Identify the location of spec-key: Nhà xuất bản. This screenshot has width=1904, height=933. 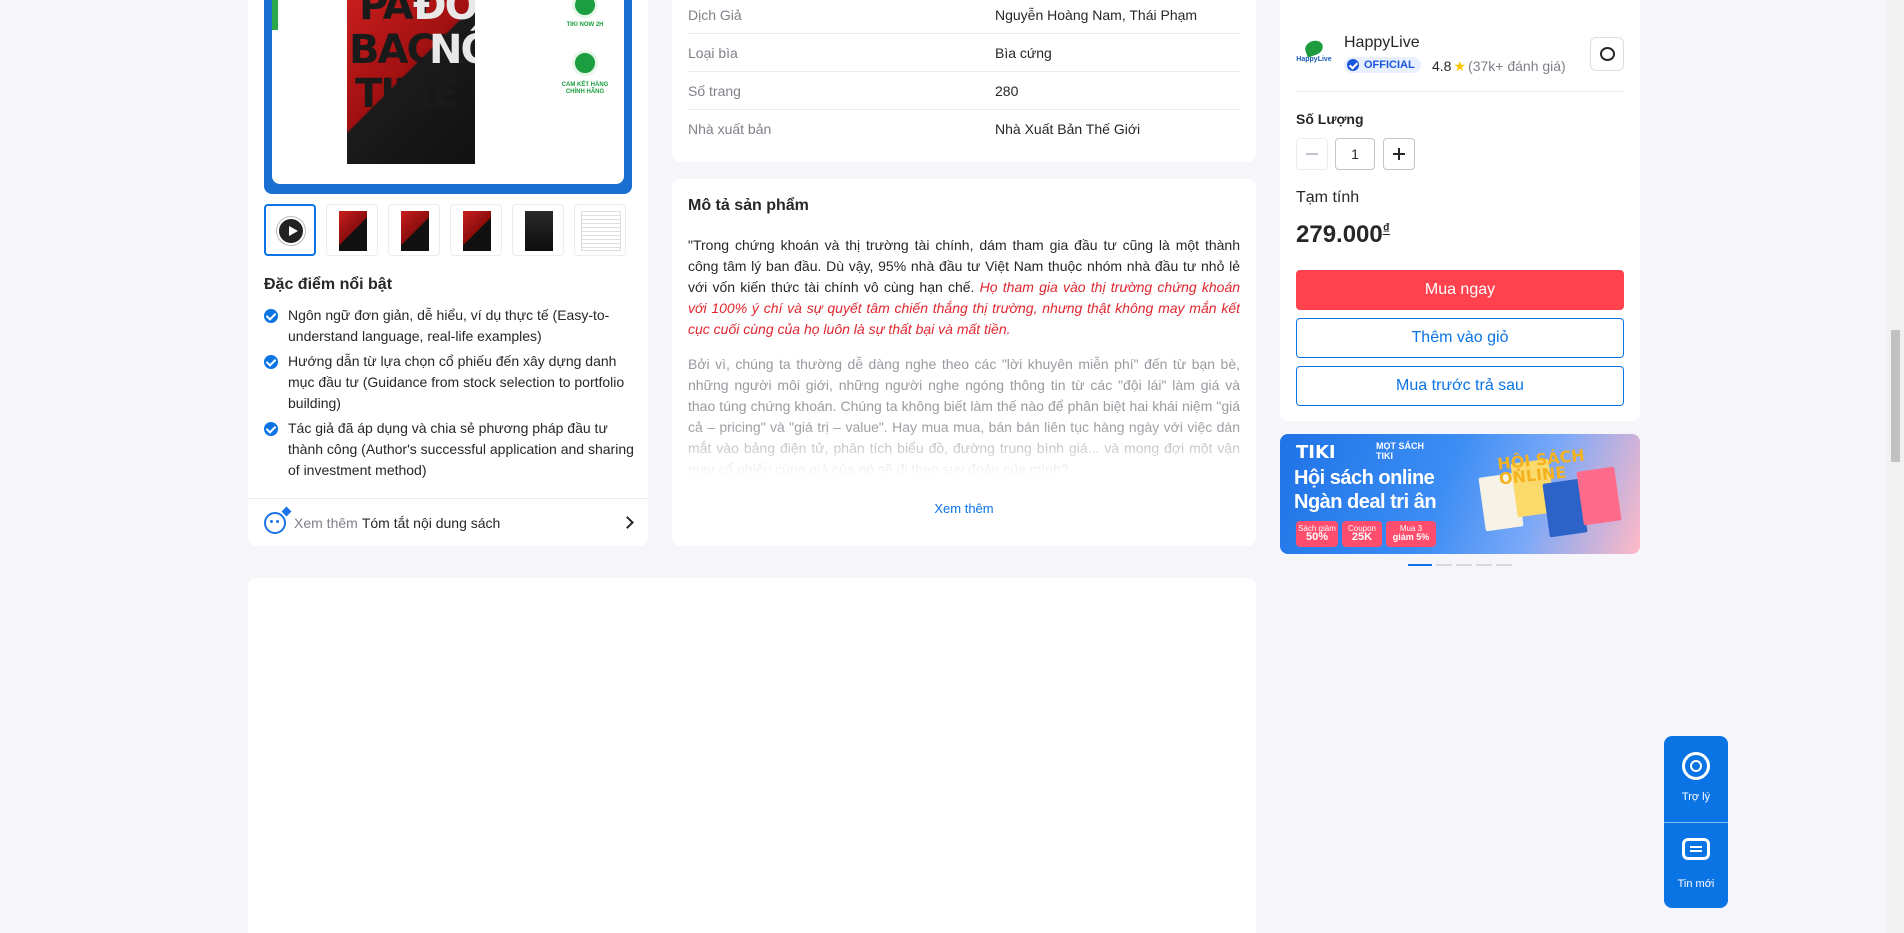
(730, 129).